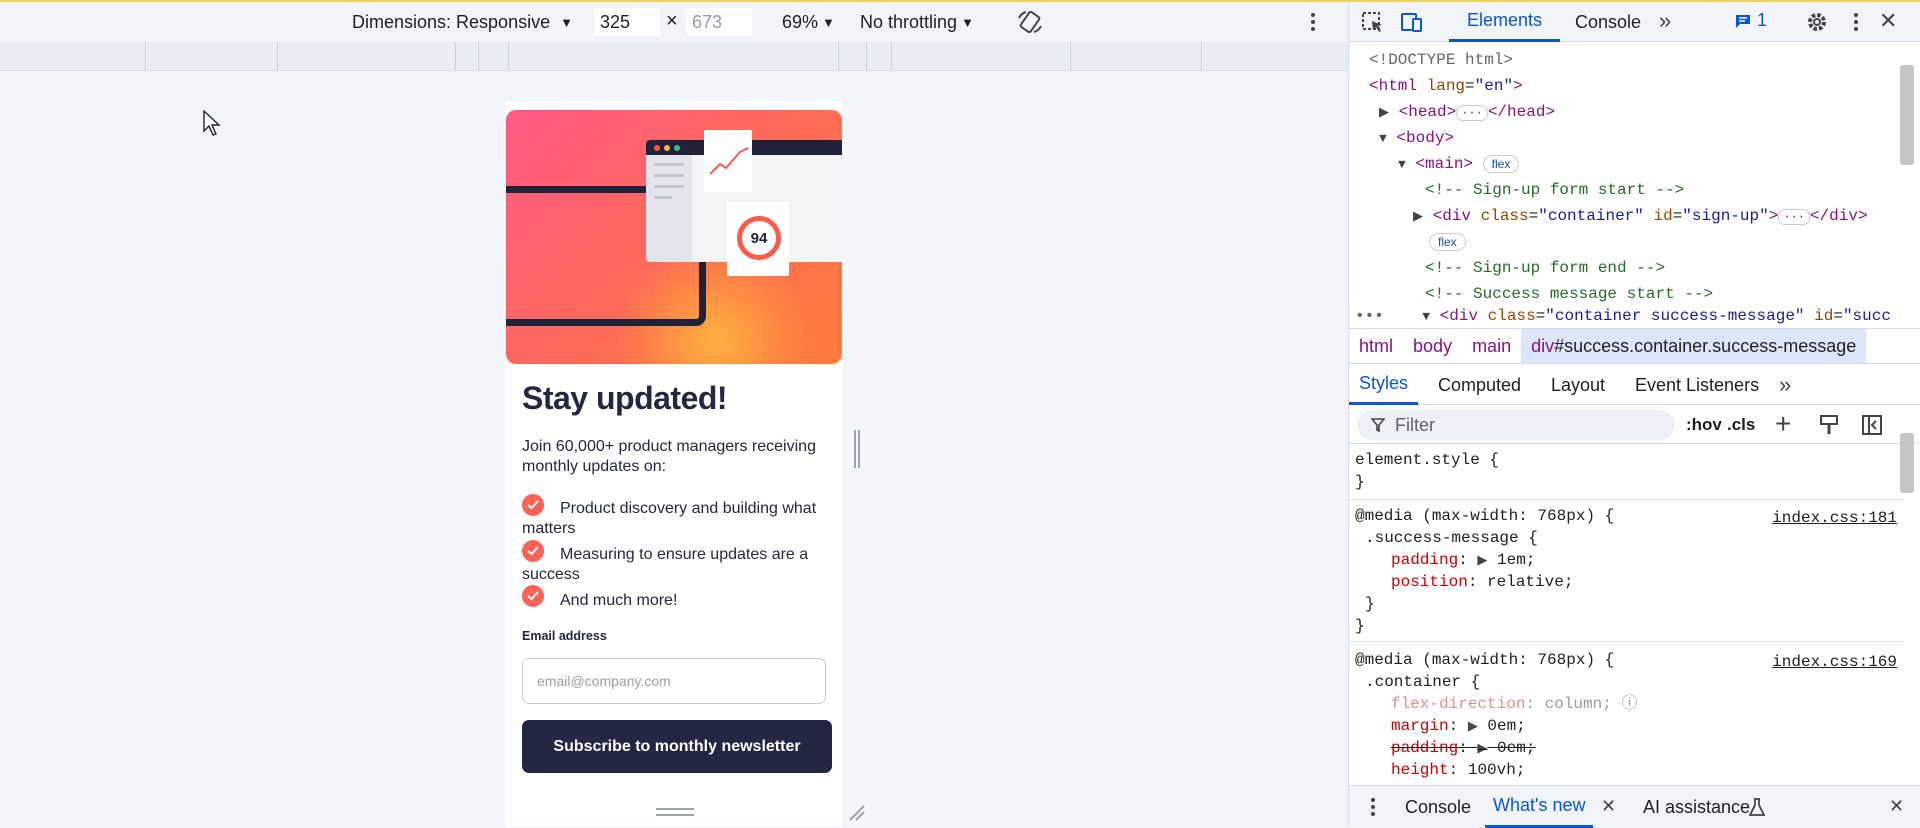 The width and height of the screenshot is (1920, 828). What do you see at coordinates (1459, 164) in the screenshot?
I see `dom-line: ▼ <main> flex` at bounding box center [1459, 164].